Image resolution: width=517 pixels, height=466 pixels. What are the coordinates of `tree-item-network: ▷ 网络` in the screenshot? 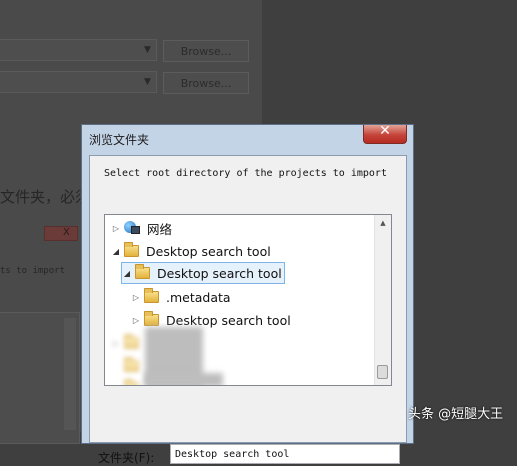 It's located at (141, 228).